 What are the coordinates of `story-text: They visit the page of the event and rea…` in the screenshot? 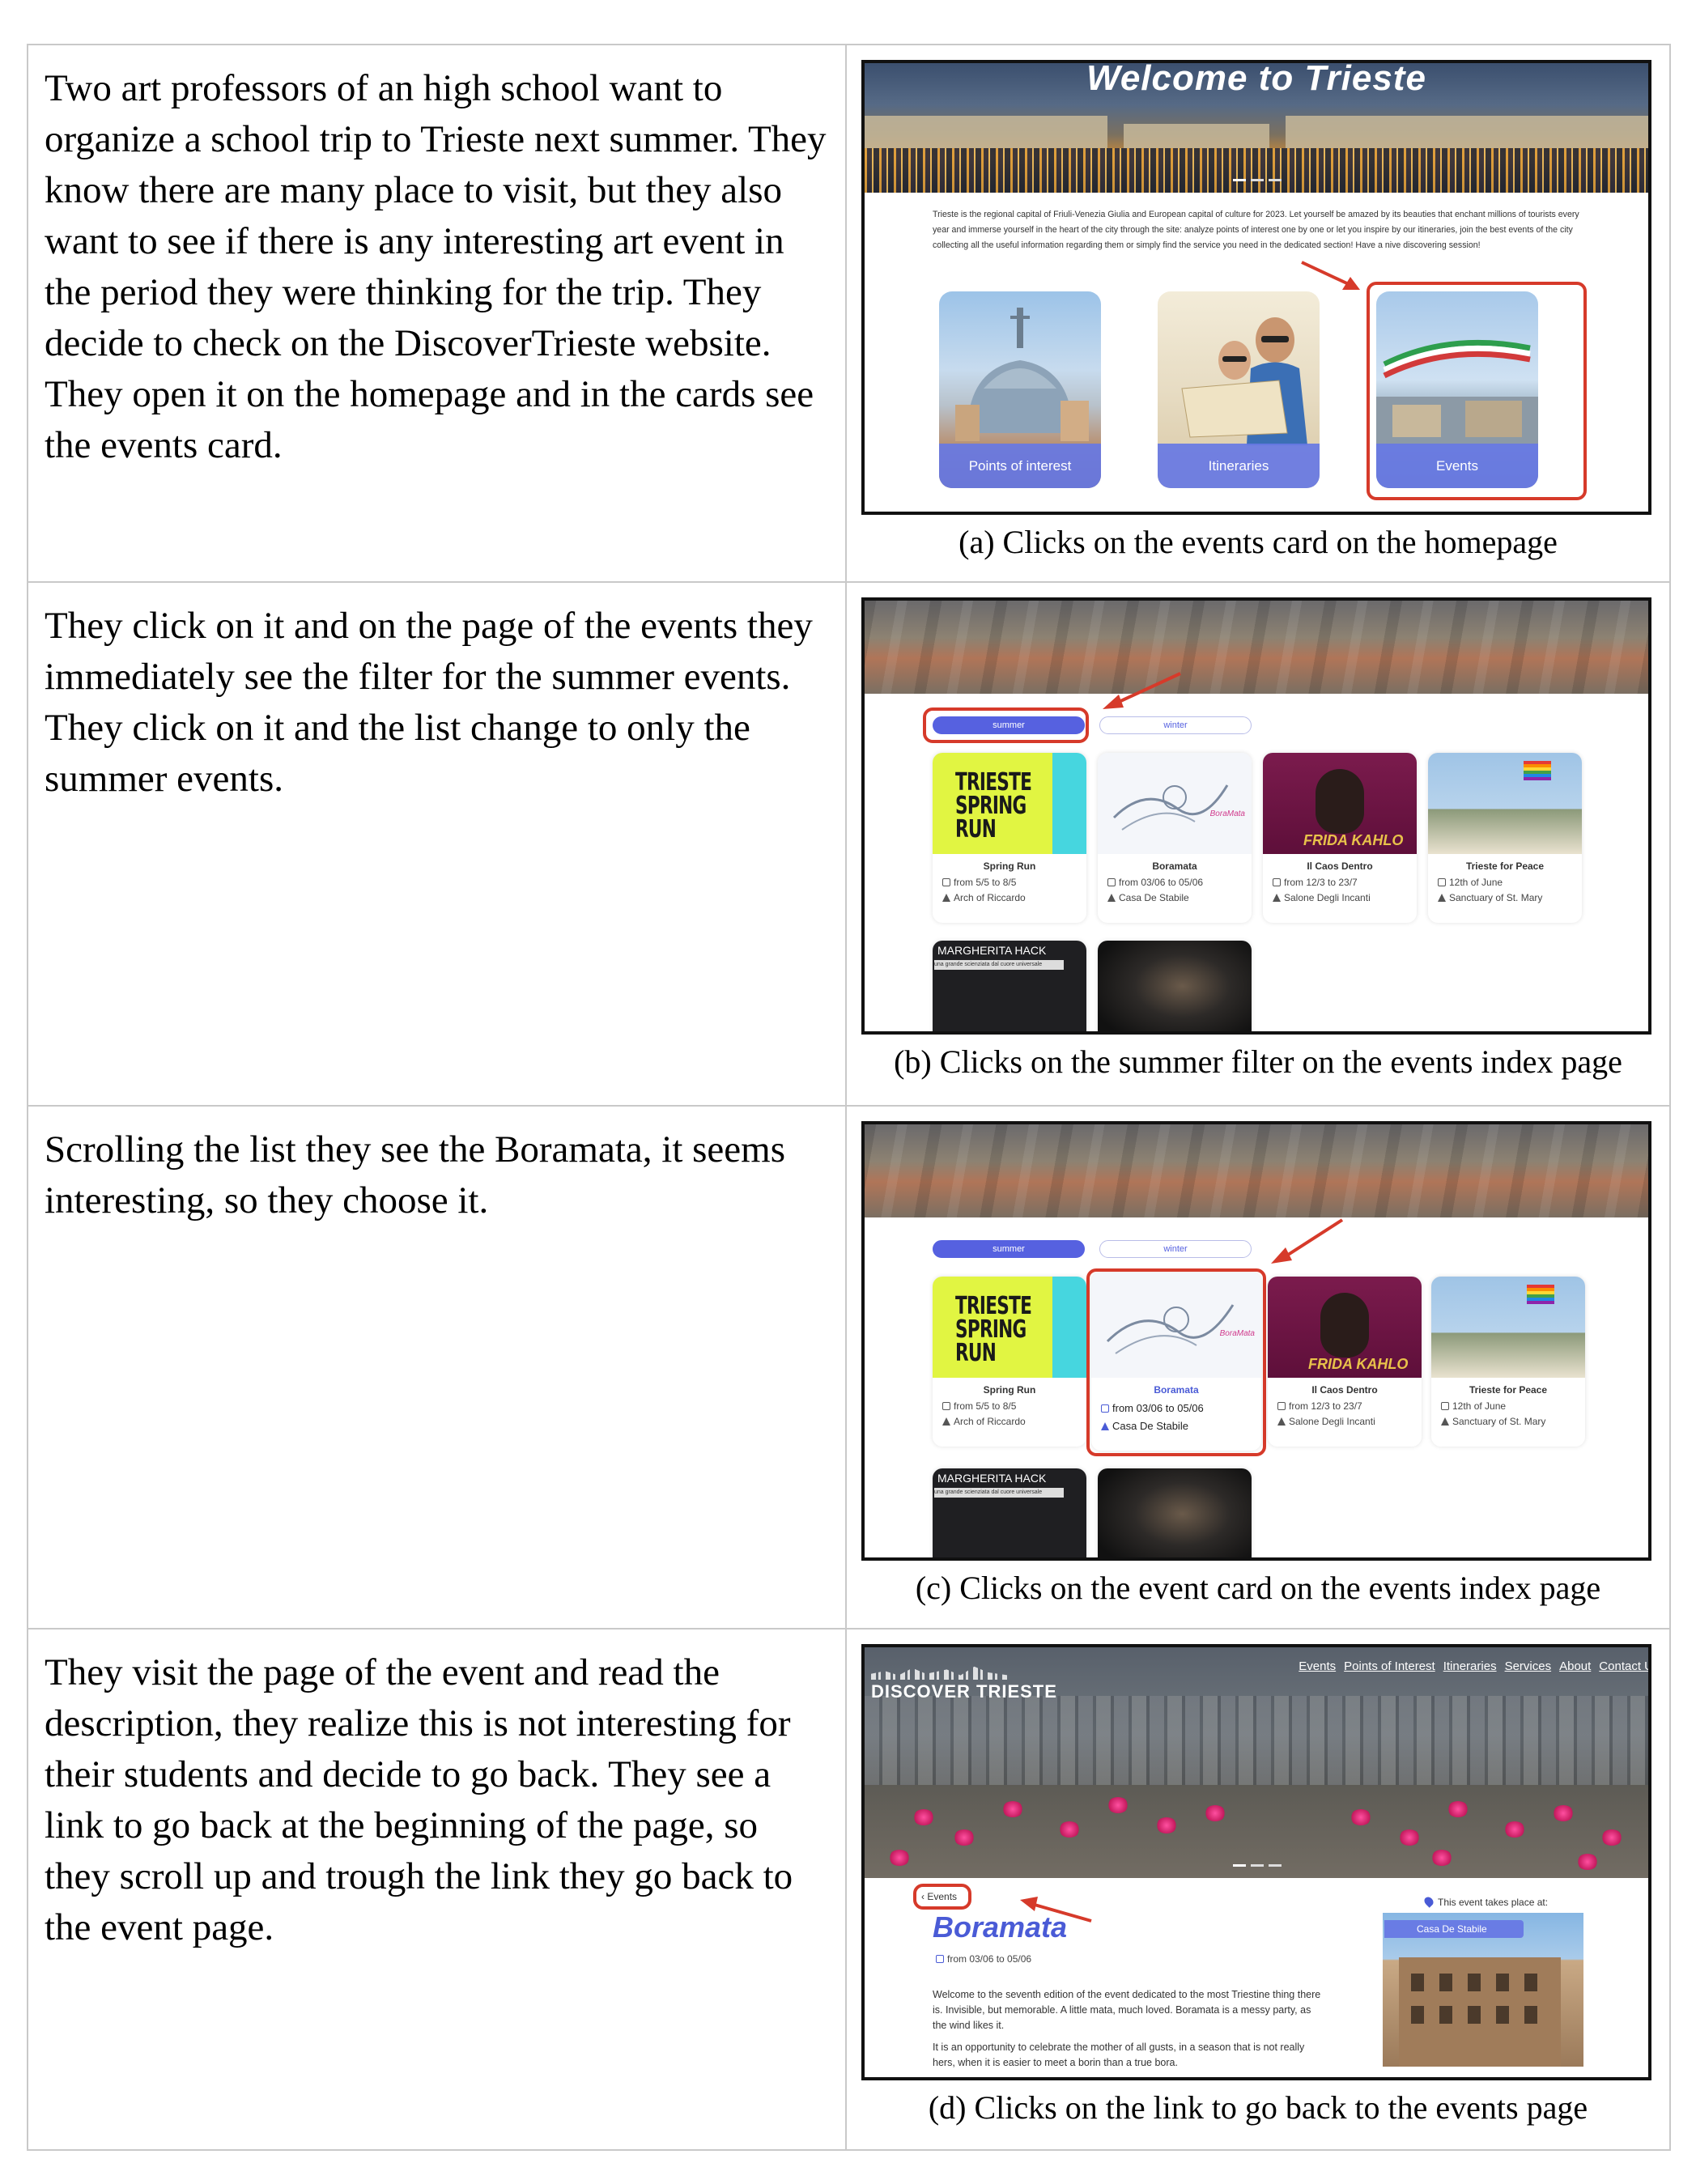 It's located at (419, 1799).